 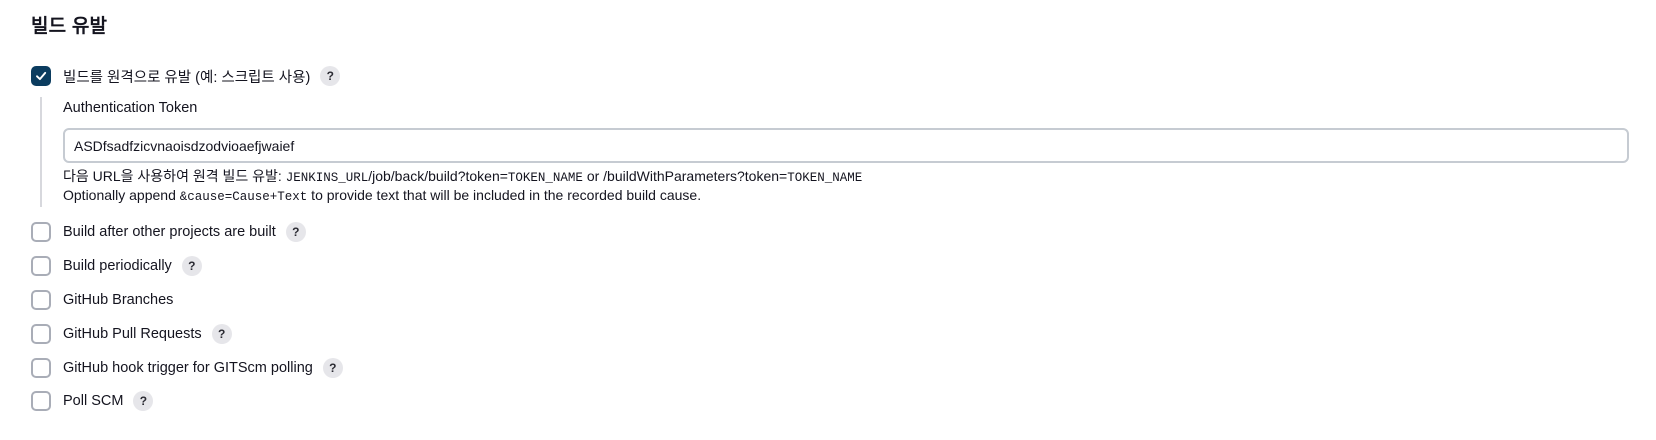 What do you see at coordinates (685, 176) in the screenshot?
I see `url-desc-or: or /buildWithParameters?token=` at bounding box center [685, 176].